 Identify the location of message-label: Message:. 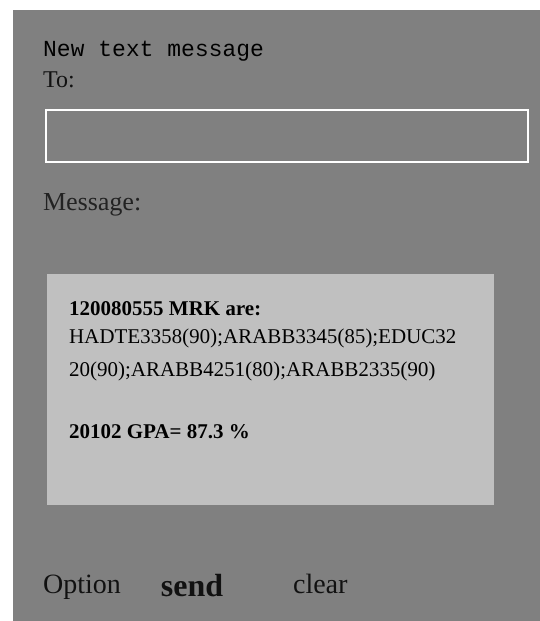
(92, 202).